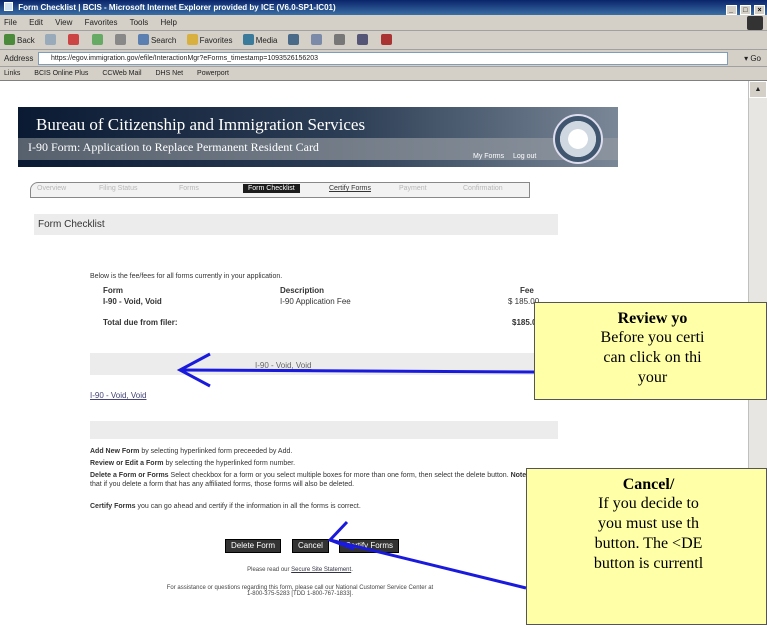  What do you see at coordinates (578, 139) in the screenshot?
I see `dhs-seal-icon` at bounding box center [578, 139].